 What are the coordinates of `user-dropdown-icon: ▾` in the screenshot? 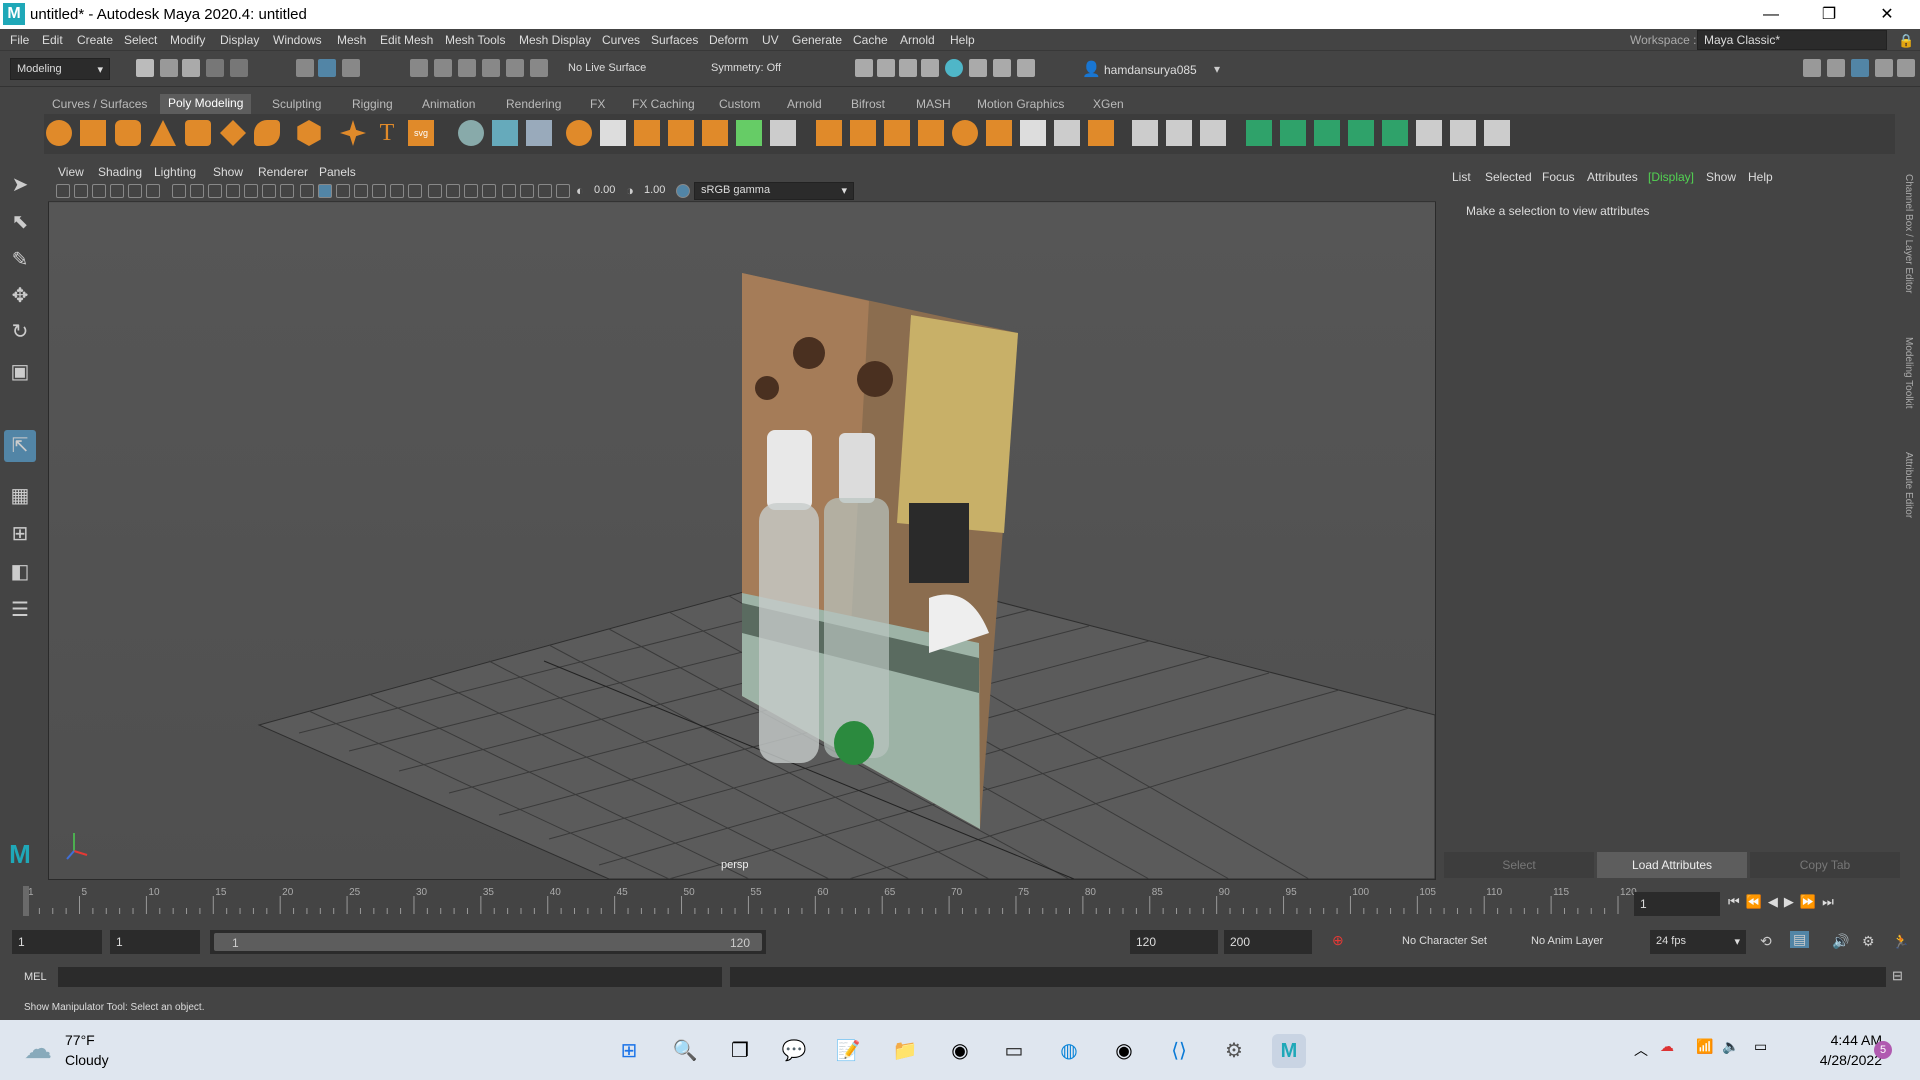 It's located at (1217, 69).